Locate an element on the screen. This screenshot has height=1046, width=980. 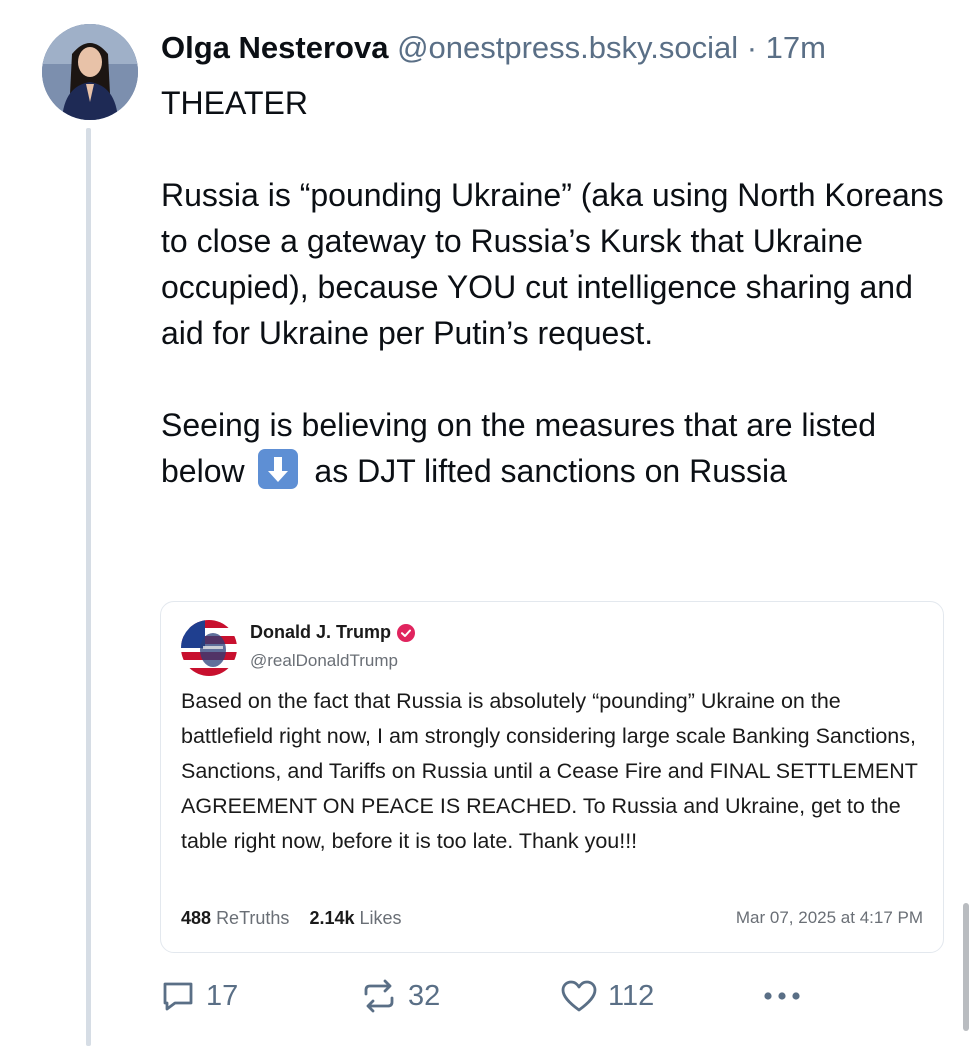
heart-icon is located at coordinates (579, 996).